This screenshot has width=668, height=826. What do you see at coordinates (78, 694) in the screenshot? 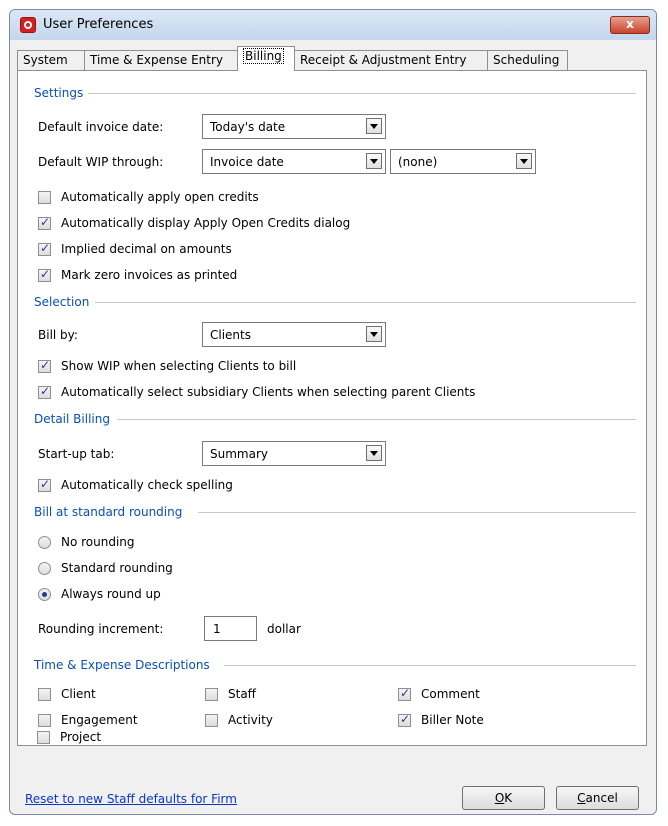
I see `desc-client-label: Client` at bounding box center [78, 694].